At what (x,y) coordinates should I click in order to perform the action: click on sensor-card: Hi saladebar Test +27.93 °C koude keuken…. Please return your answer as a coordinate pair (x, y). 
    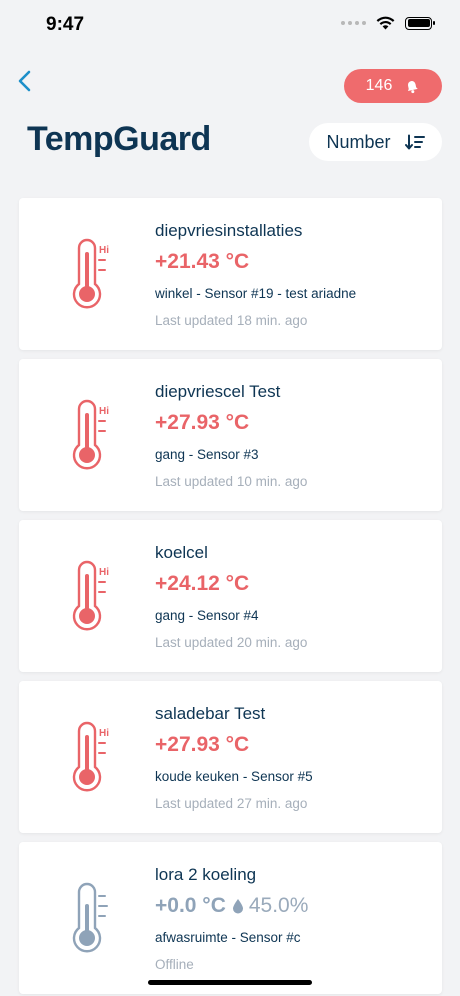
    Looking at the image, I should click on (230, 757).